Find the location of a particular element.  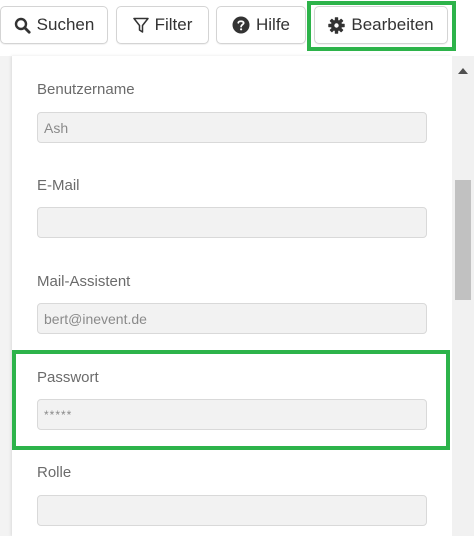

search-button-label: Suchen is located at coordinates (65, 24).